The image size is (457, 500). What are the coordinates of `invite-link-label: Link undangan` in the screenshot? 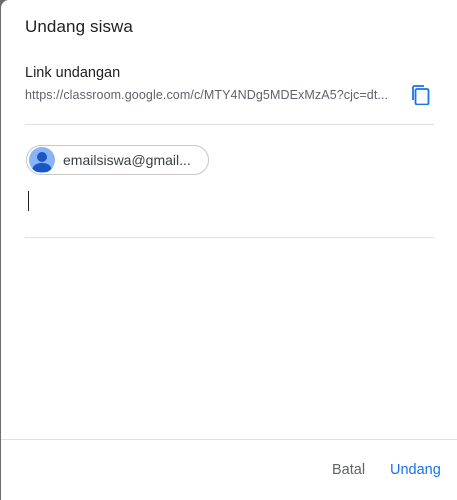 It's located at (73, 73).